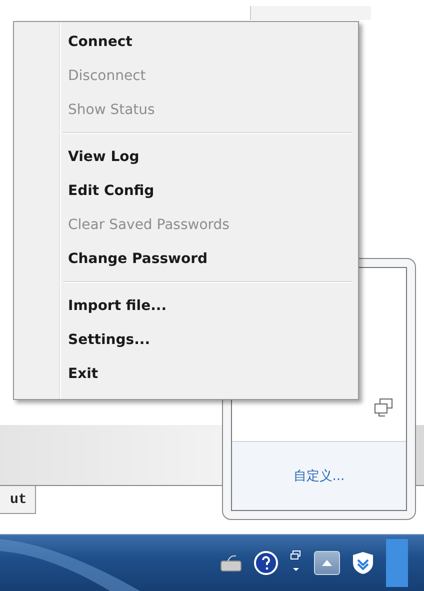  Describe the element at coordinates (186, 374) in the screenshot. I see `menu-item: Exit` at that location.